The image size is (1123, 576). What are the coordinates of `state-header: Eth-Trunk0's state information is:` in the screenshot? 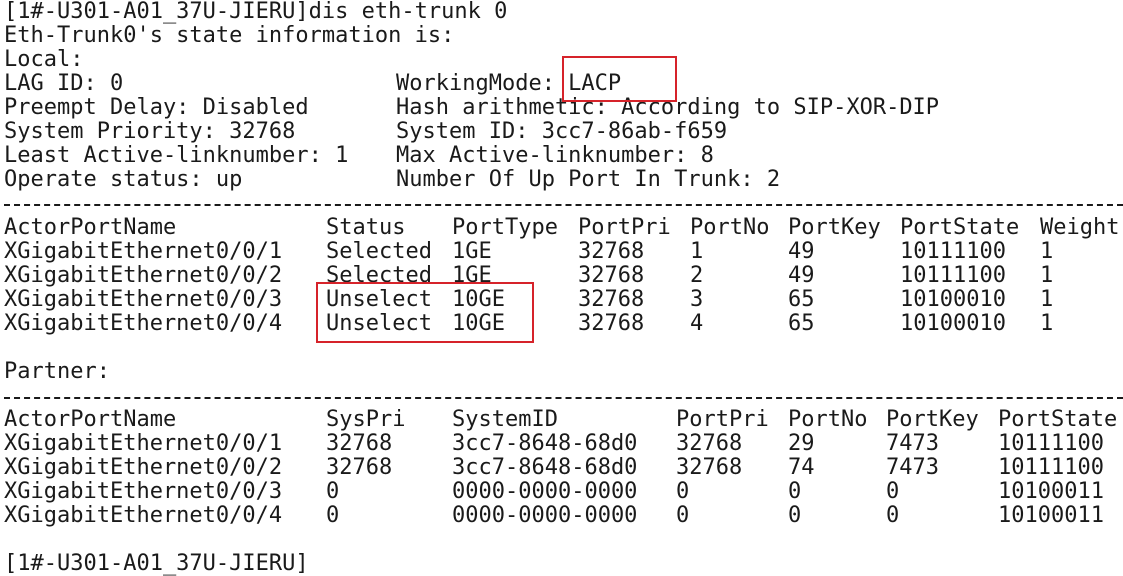 It's located at (229, 36).